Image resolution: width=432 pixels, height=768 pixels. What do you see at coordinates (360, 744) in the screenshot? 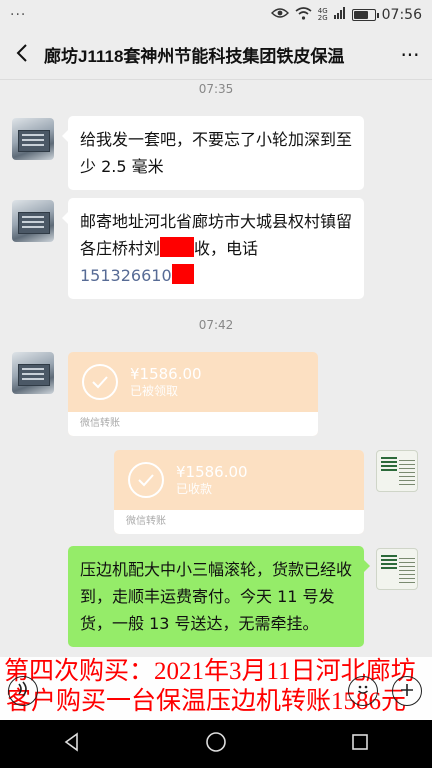
I see `nav-recents-icon` at bounding box center [360, 744].